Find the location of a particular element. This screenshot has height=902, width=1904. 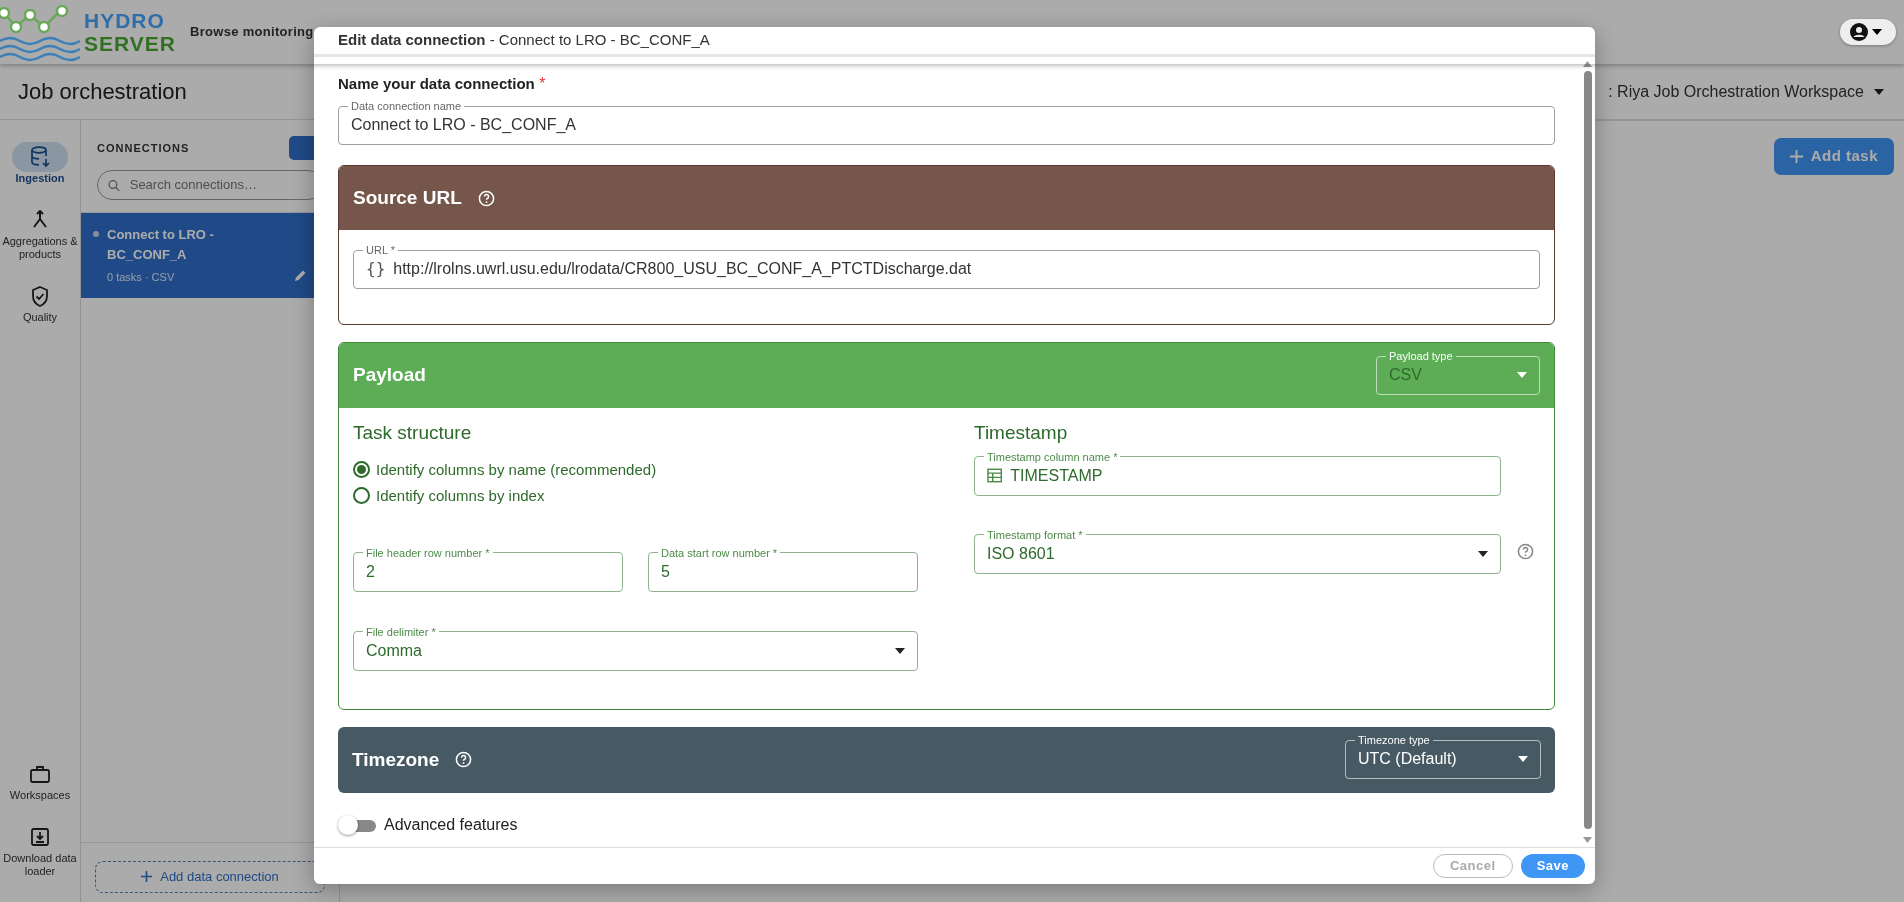

card-title: Source URL is located at coordinates (407, 197).